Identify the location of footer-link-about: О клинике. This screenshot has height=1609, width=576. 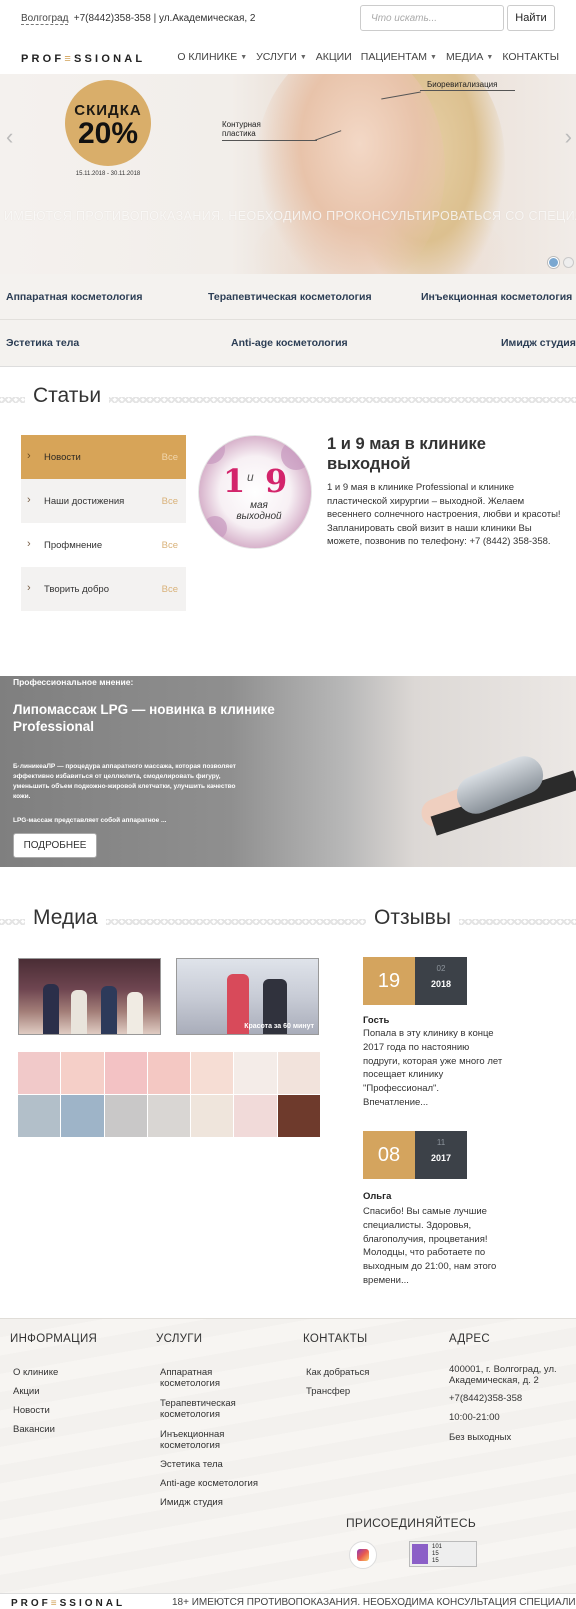
(35, 1372).